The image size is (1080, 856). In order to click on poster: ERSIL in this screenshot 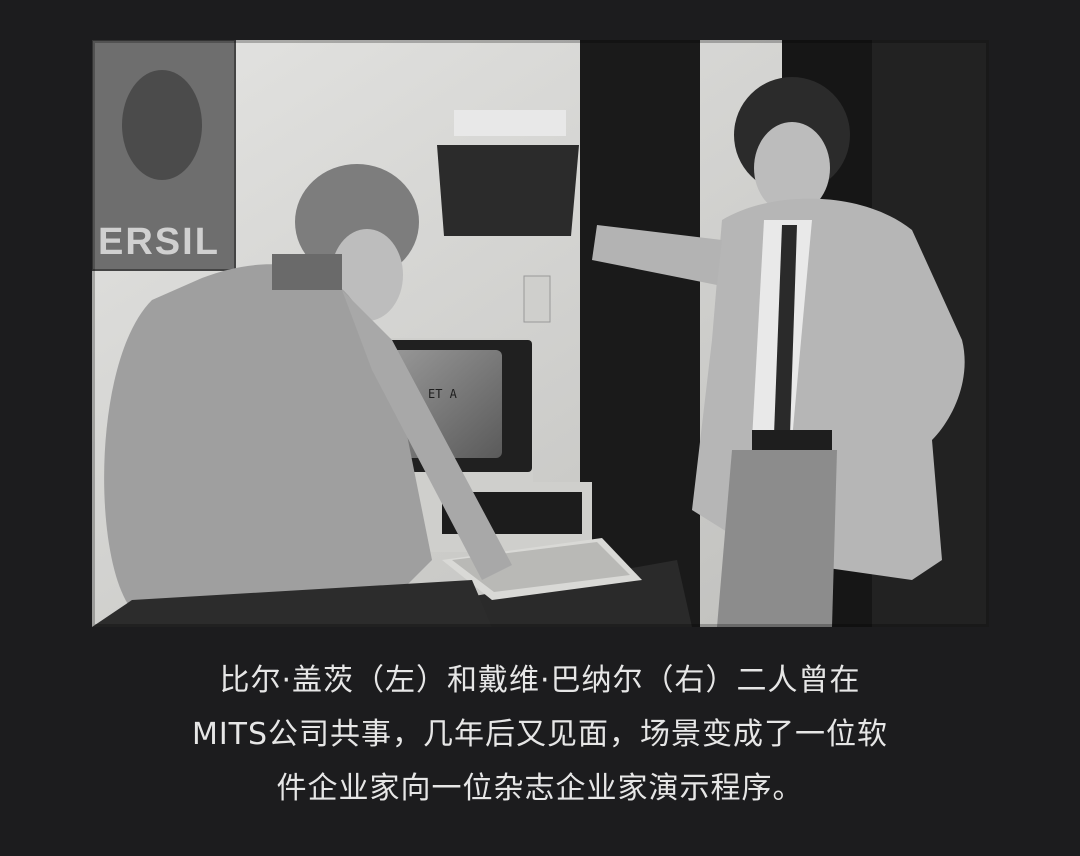, I will do `click(164, 155)`.